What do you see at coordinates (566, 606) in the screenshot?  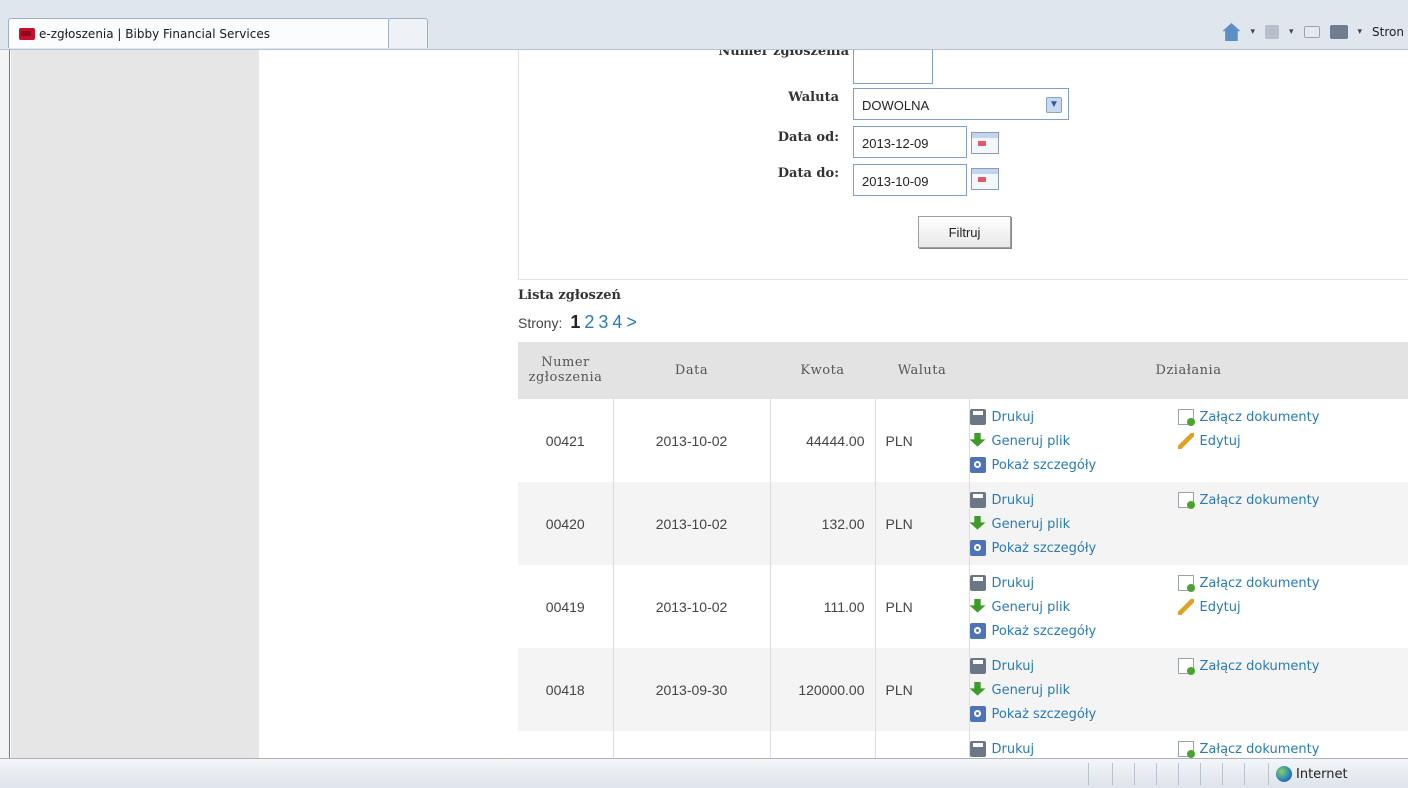 I see `row-number: 00419` at bounding box center [566, 606].